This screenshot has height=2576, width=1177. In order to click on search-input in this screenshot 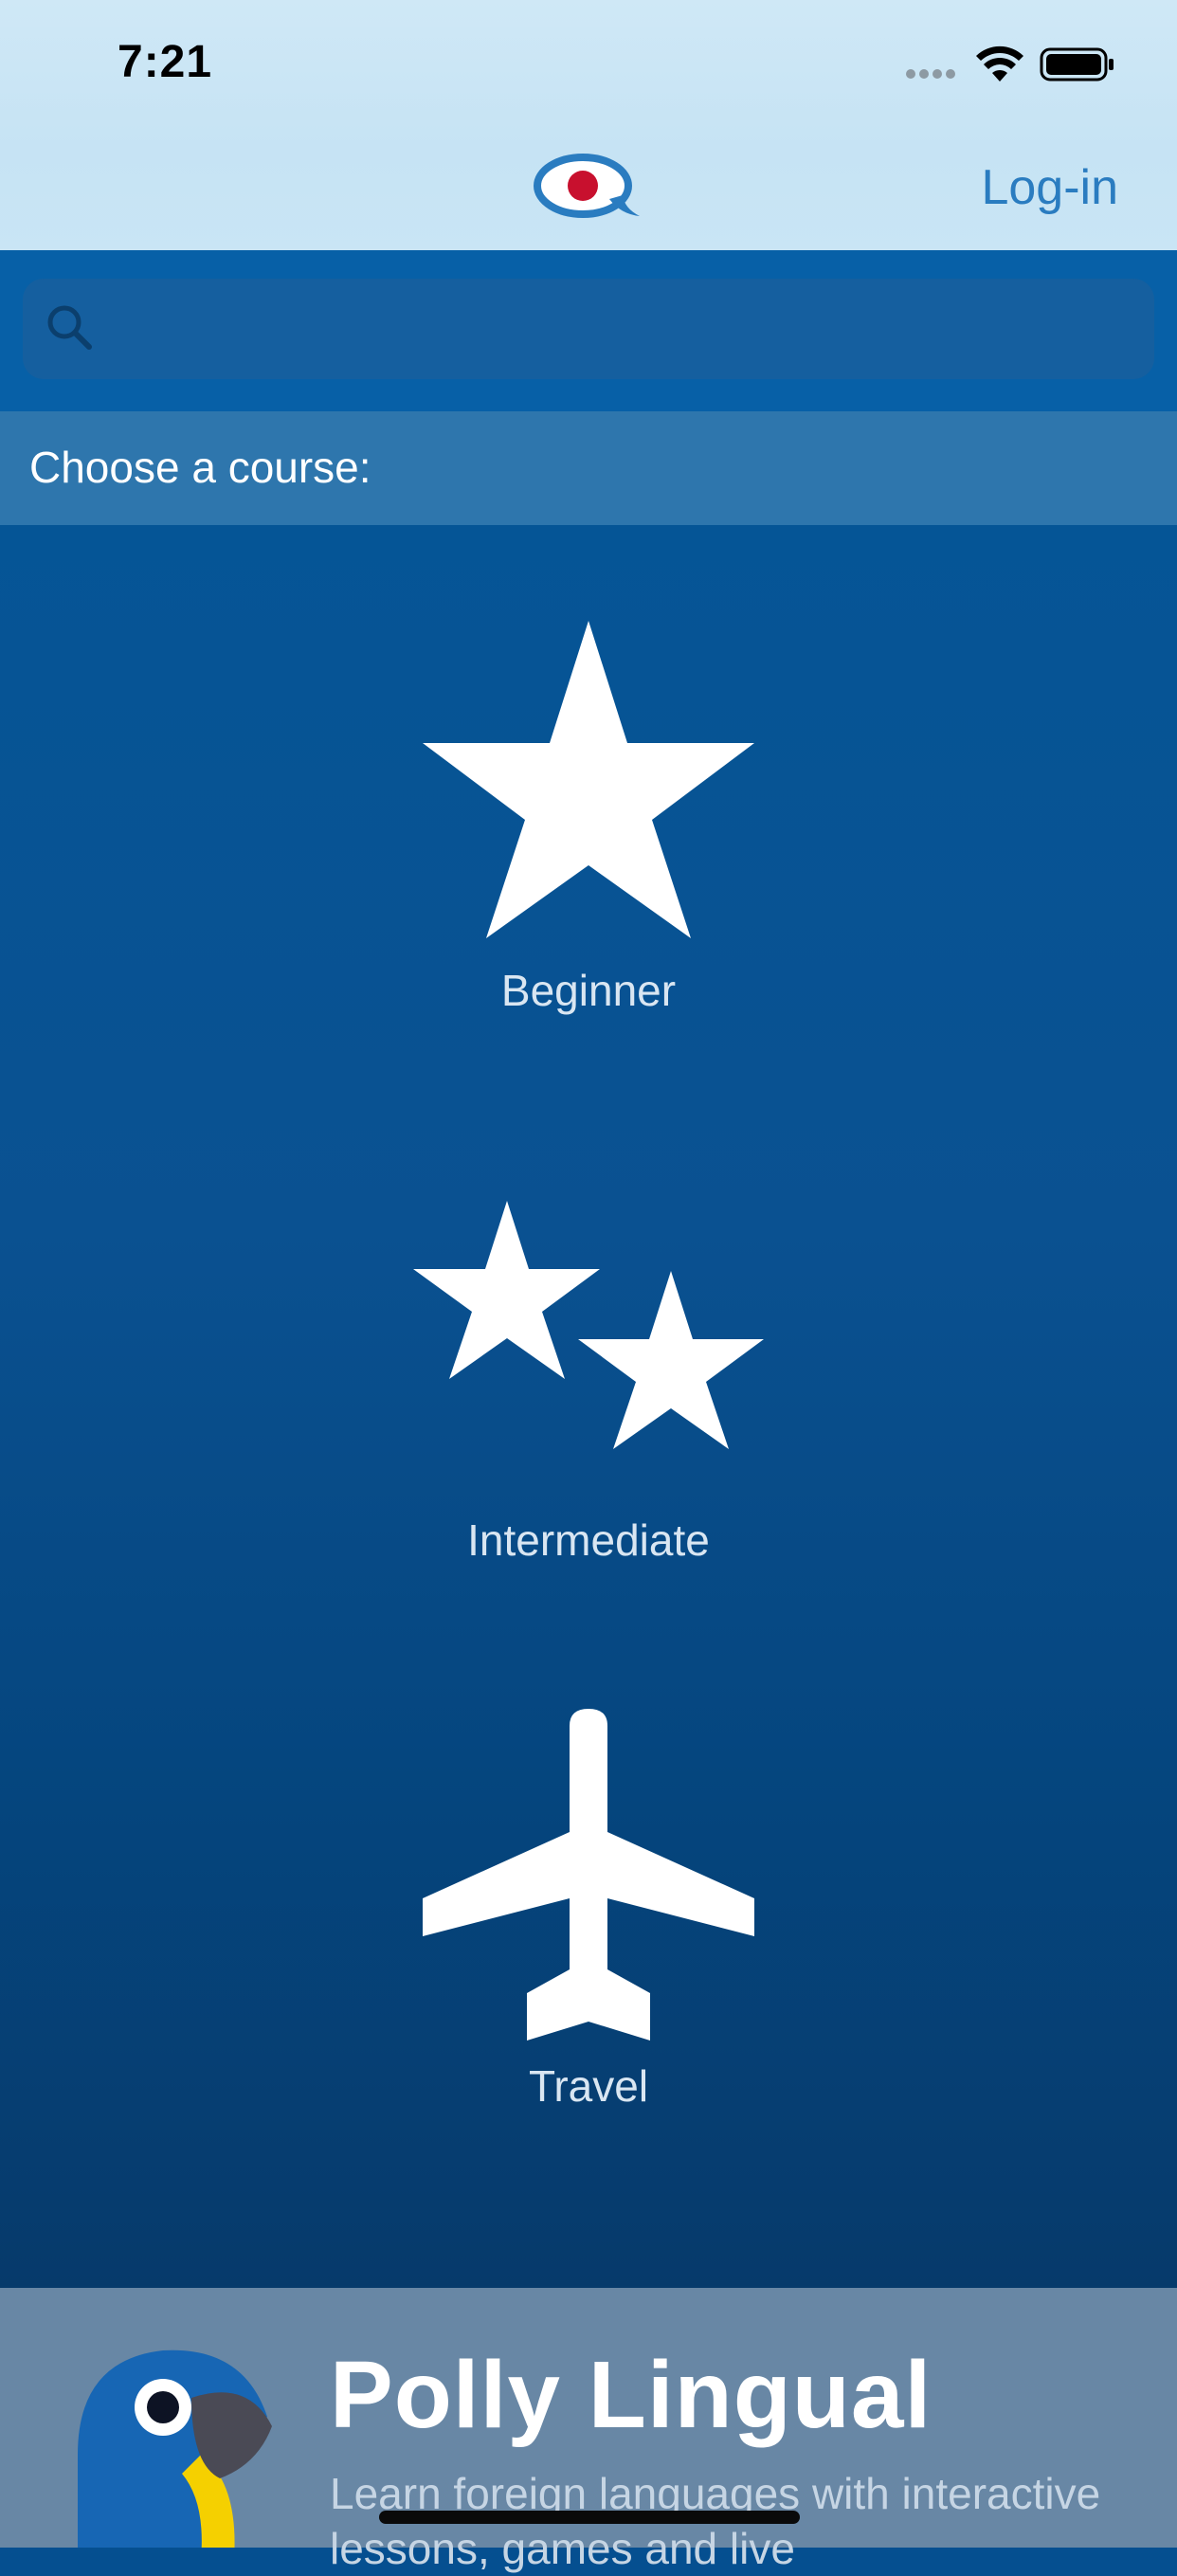, I will do `click(588, 330)`.